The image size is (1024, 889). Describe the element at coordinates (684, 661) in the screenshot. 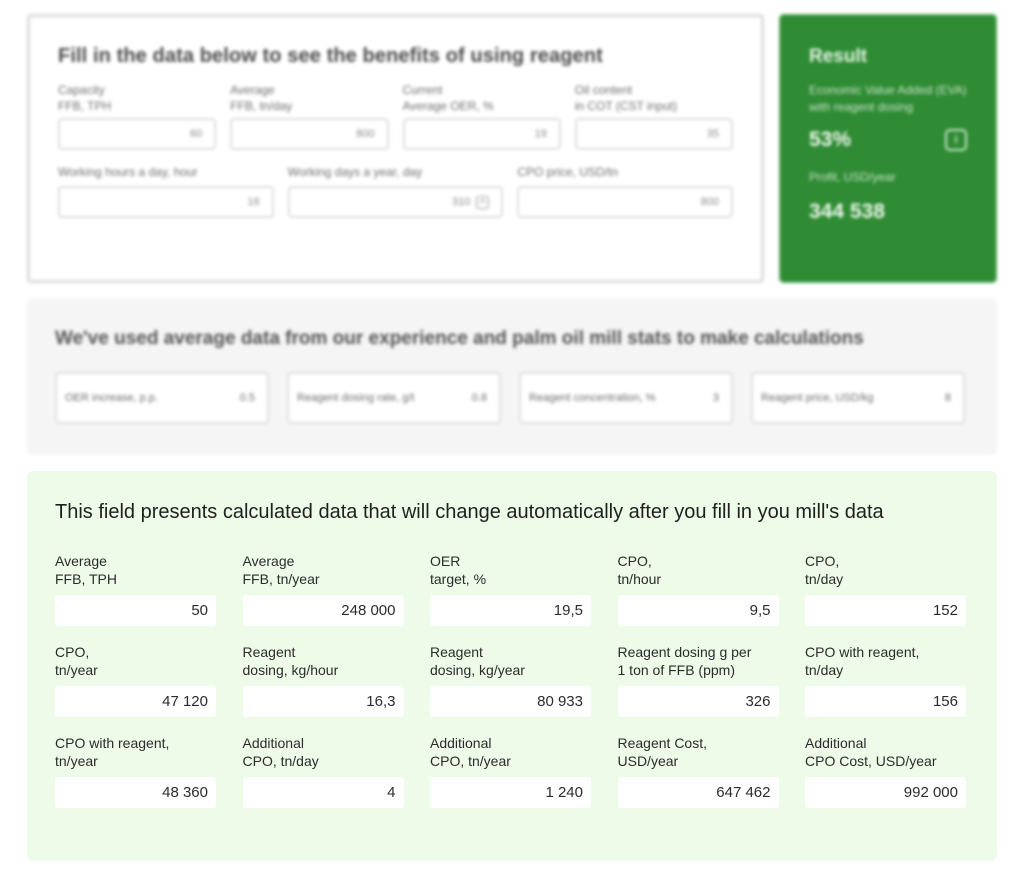

I see `calc-label: Reagent dosing g per 1 ton of FFB (ppm)` at that location.